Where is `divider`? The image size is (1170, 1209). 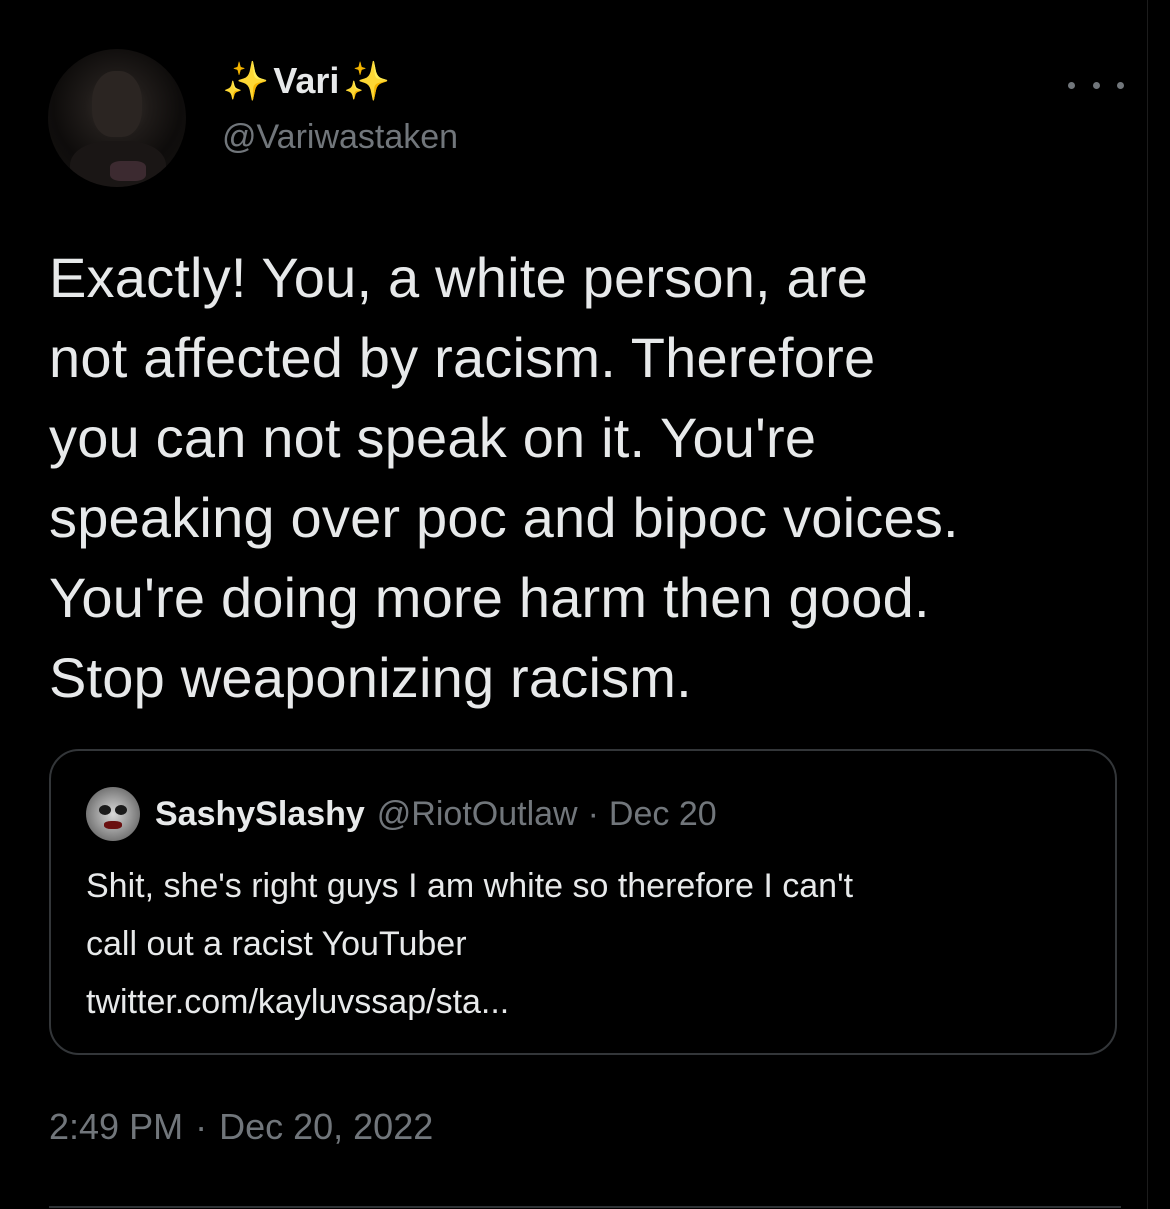
divider is located at coordinates (585, 1207).